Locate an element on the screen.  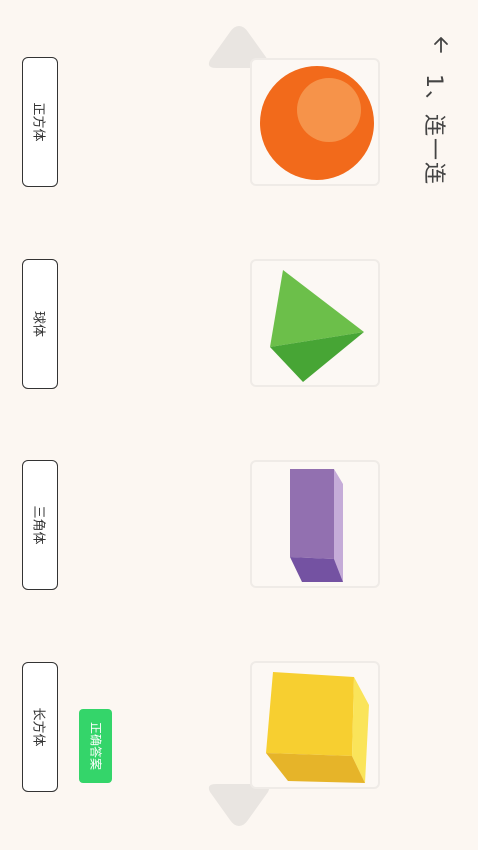
page-title: 1、连一连 is located at coordinates (436, 130).